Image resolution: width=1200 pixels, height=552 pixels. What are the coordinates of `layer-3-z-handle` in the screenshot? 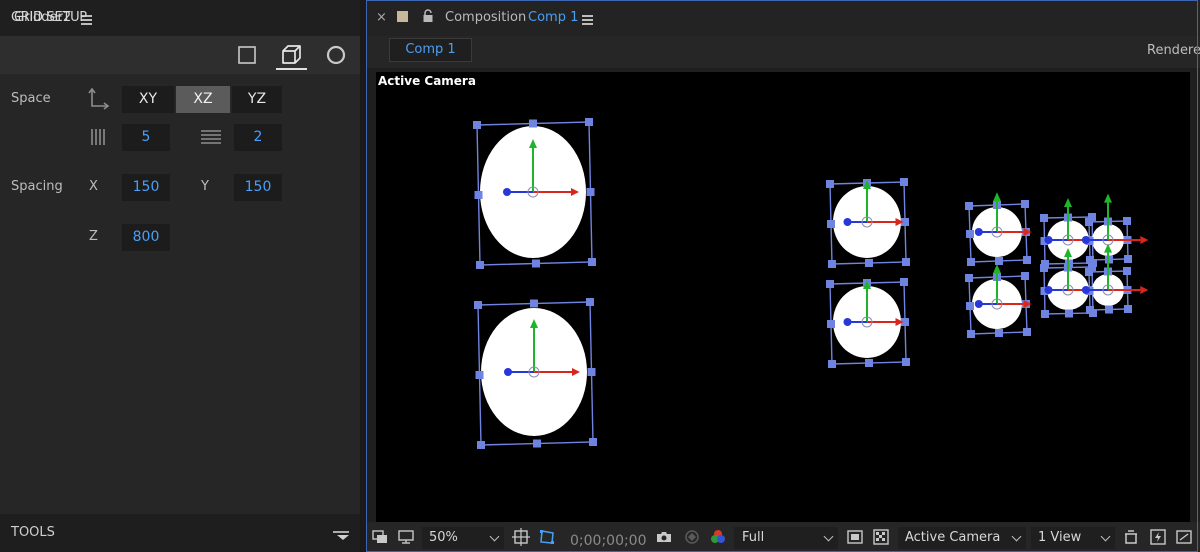 It's located at (847, 222).